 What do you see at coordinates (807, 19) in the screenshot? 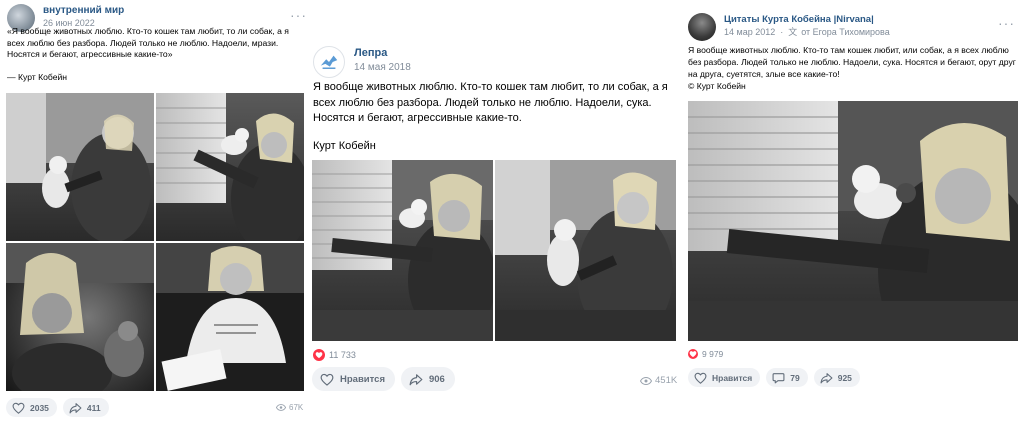
I see `group-name: Цитаты Курта Кобейна |Nirvana|` at bounding box center [807, 19].